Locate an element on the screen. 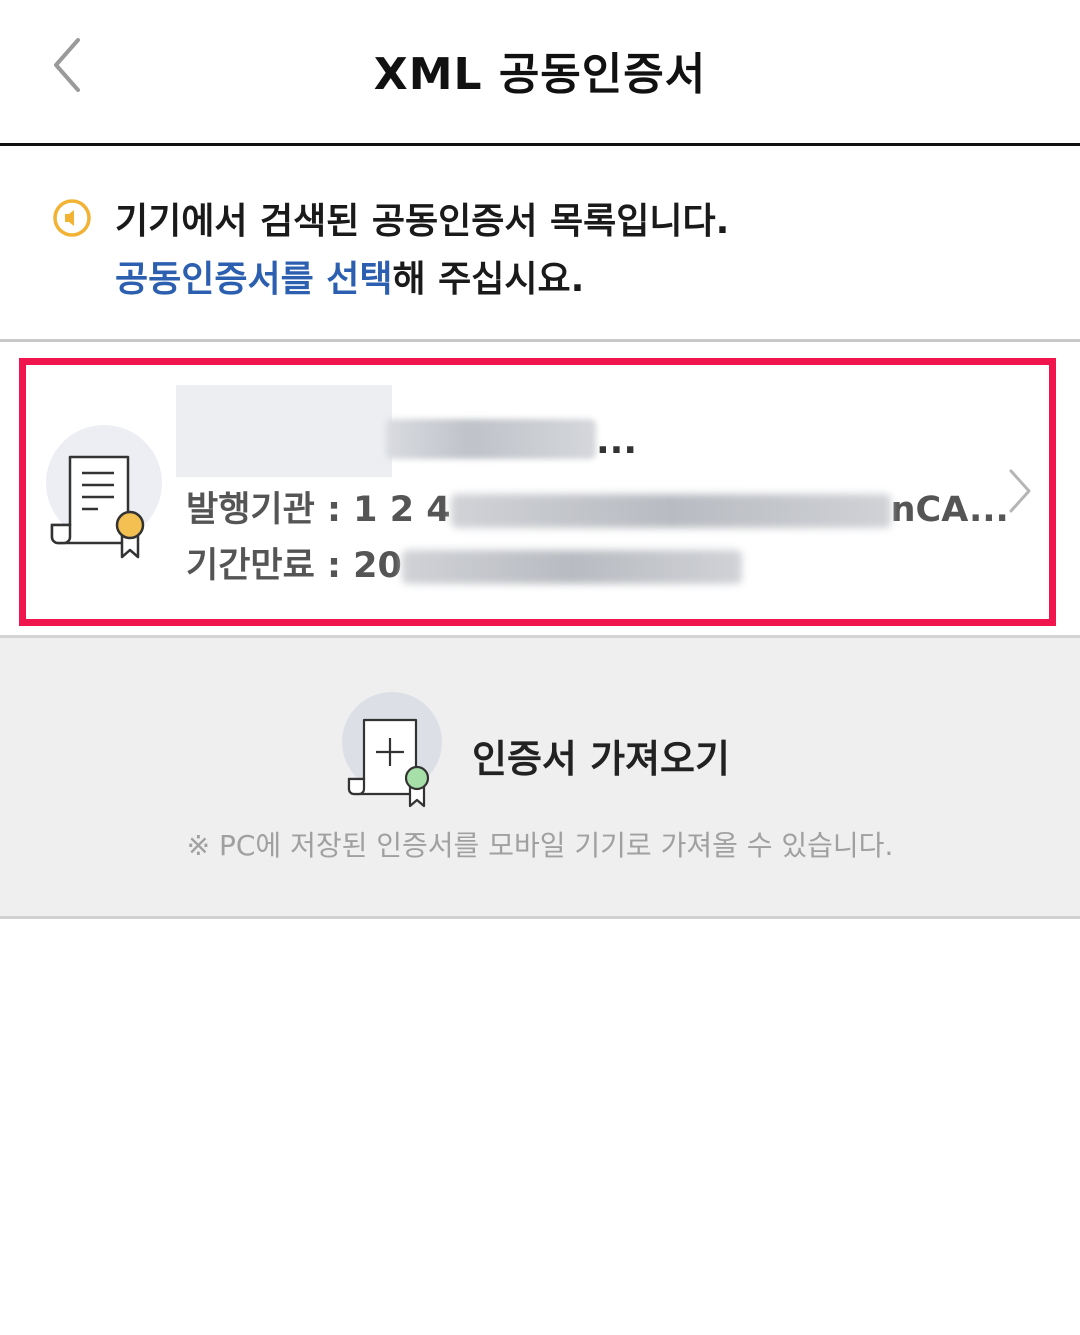  expiry-value-prefix: 20 is located at coordinates (377, 566).